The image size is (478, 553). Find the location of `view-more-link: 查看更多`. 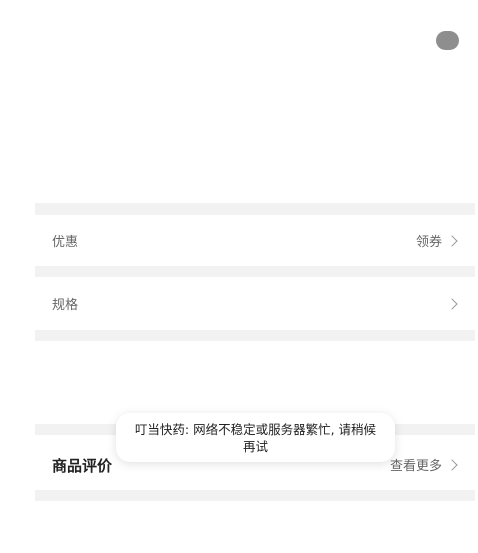

view-more-link: 查看更多 is located at coordinates (424, 464).